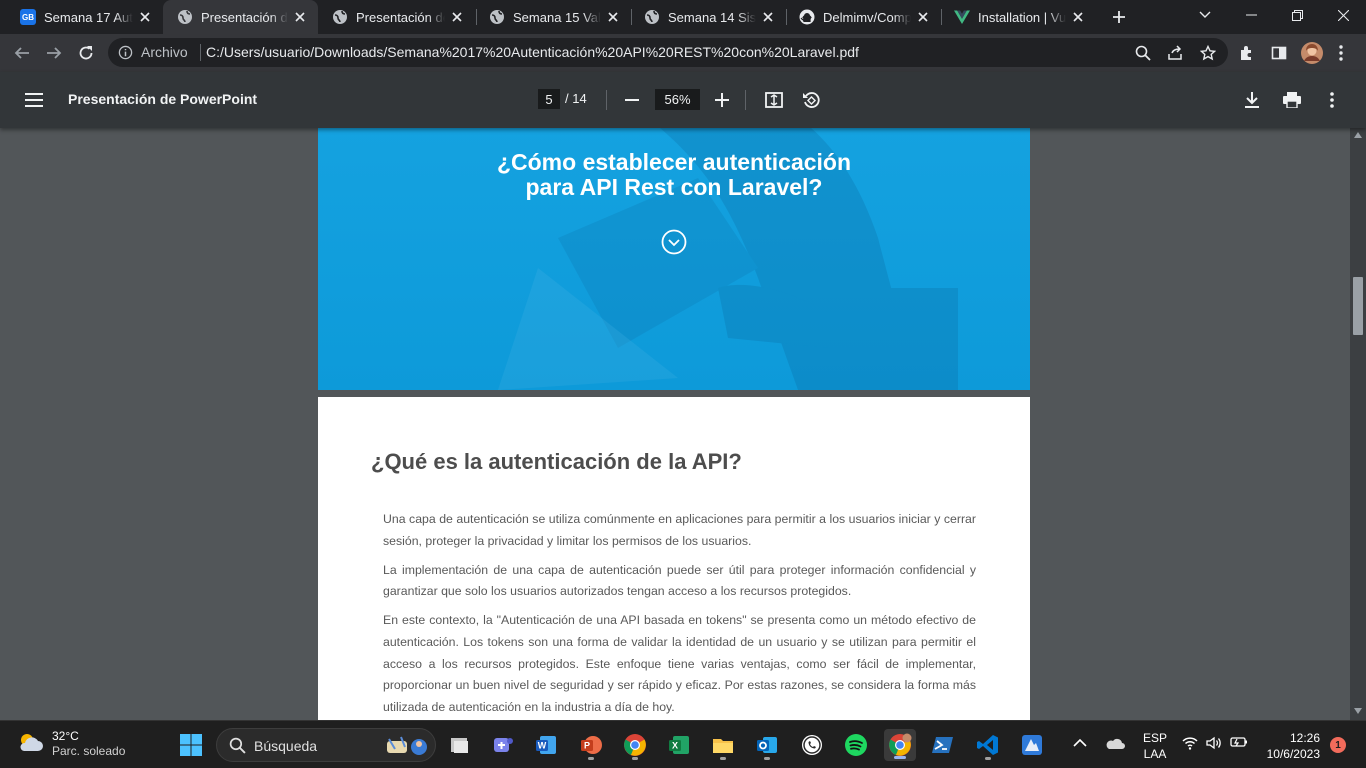 Image resolution: width=1366 pixels, height=768 pixels. What do you see at coordinates (812, 745) in the screenshot?
I see `whatsapp-icon` at bounding box center [812, 745].